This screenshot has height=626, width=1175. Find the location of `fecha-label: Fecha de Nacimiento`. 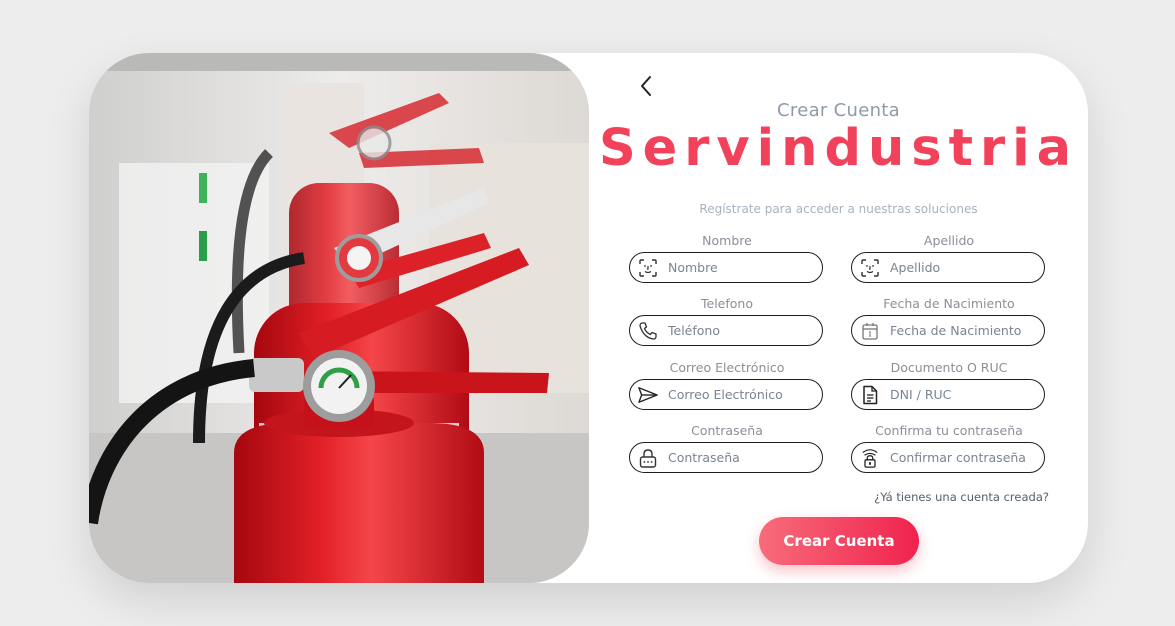

fecha-label: Fecha de Nacimiento is located at coordinates (949, 303).